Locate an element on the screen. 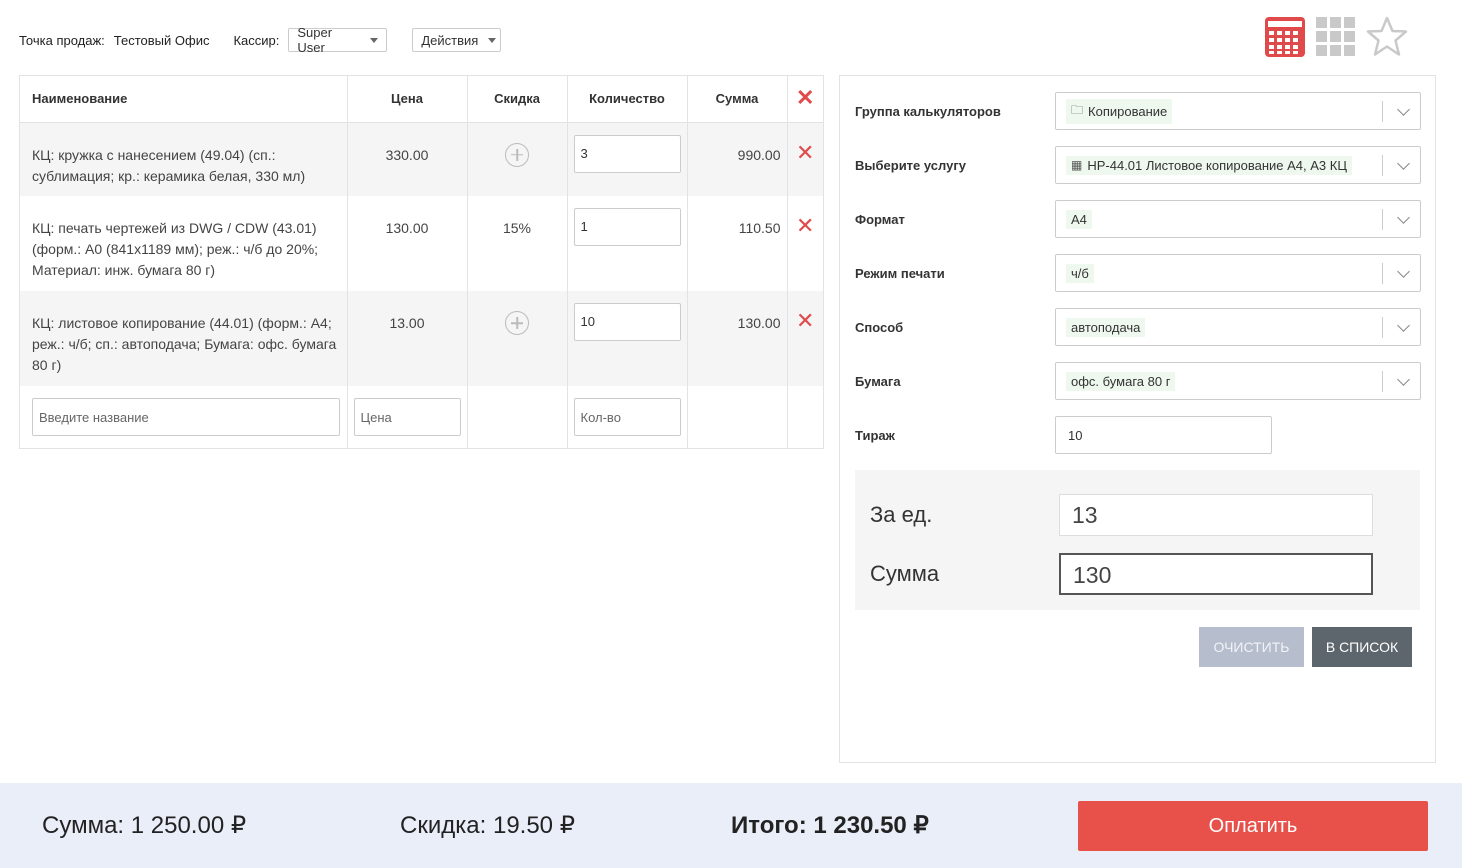 This screenshot has height=868, width=1462. new-item-price-input is located at coordinates (407, 417).